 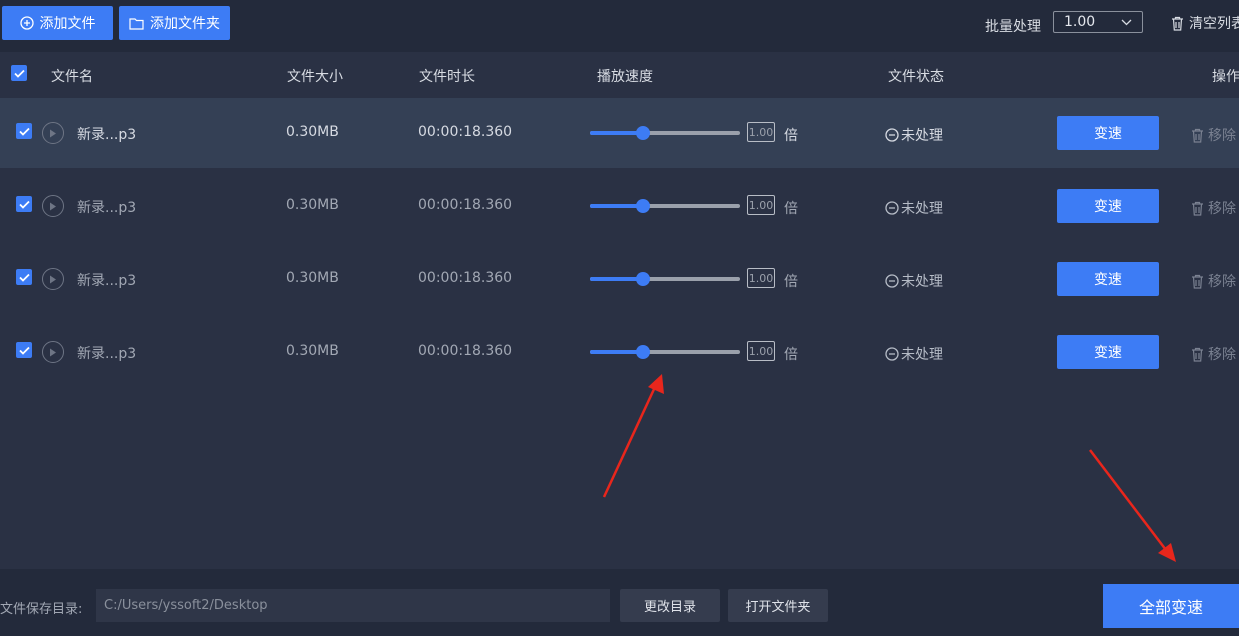 What do you see at coordinates (72, 77) in the screenshot?
I see `header-name: 文件名` at bounding box center [72, 77].